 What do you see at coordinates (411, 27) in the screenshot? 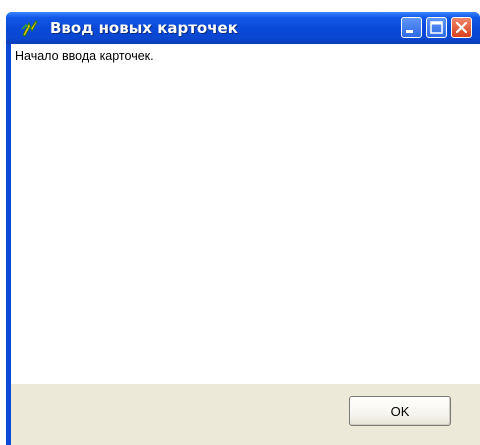
I see `minimize-button` at bounding box center [411, 27].